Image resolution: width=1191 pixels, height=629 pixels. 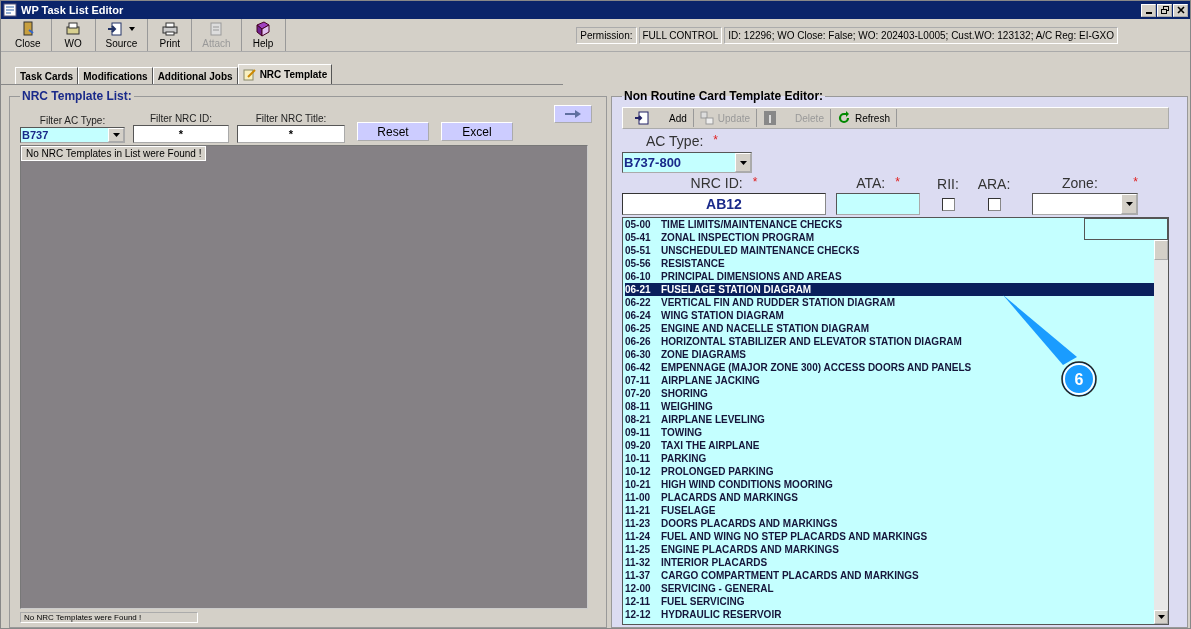 What do you see at coordinates (115, 29) in the screenshot?
I see `import-icon` at bounding box center [115, 29].